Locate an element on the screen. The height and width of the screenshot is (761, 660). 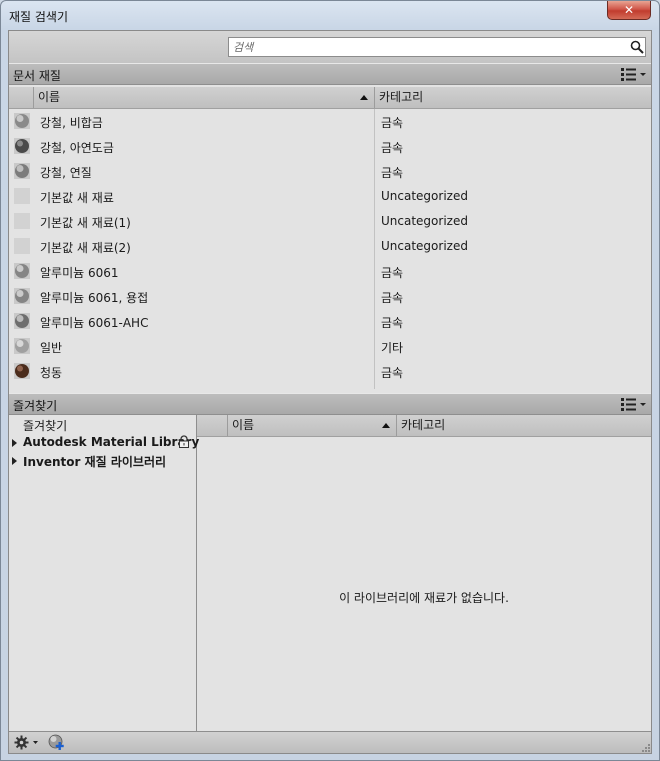
material-name: 강철, 비합금 is located at coordinates (71, 123).